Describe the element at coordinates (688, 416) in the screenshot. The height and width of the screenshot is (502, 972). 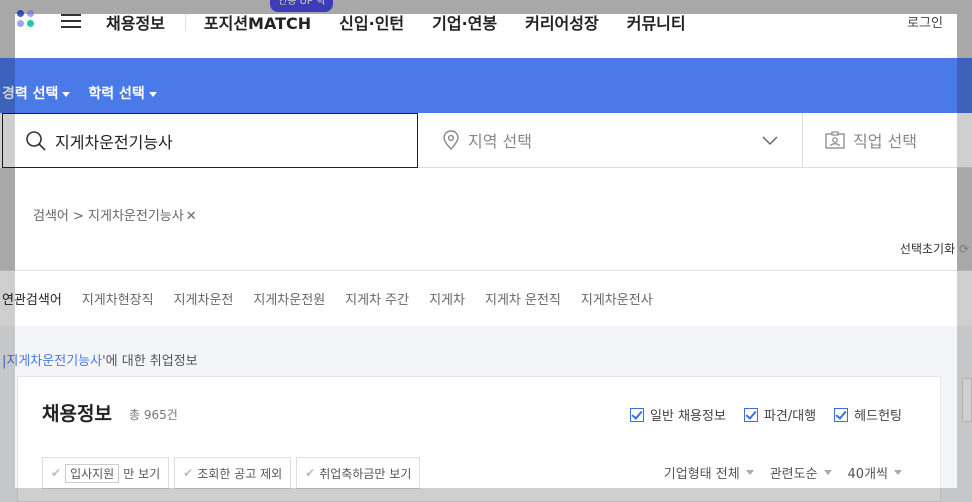
I see `check-label: 일반 채용정보` at that location.